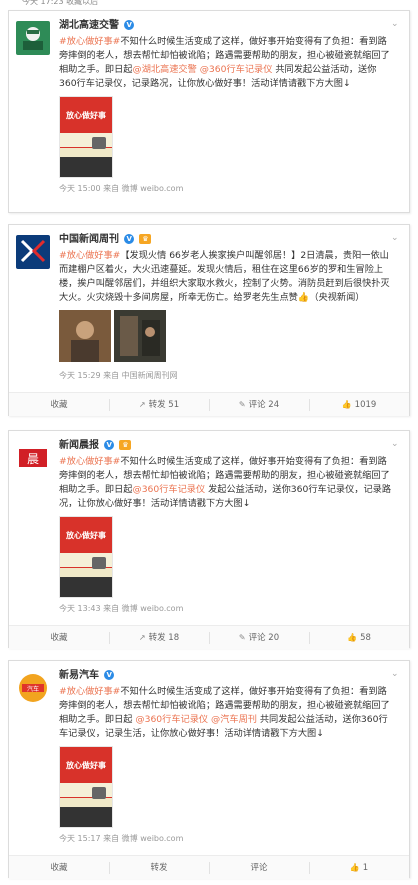 The width and height of the screenshot is (418, 885). Describe the element at coordinates (165, 69) in the screenshot. I see `mention-link: @湖北高速交警` at that location.